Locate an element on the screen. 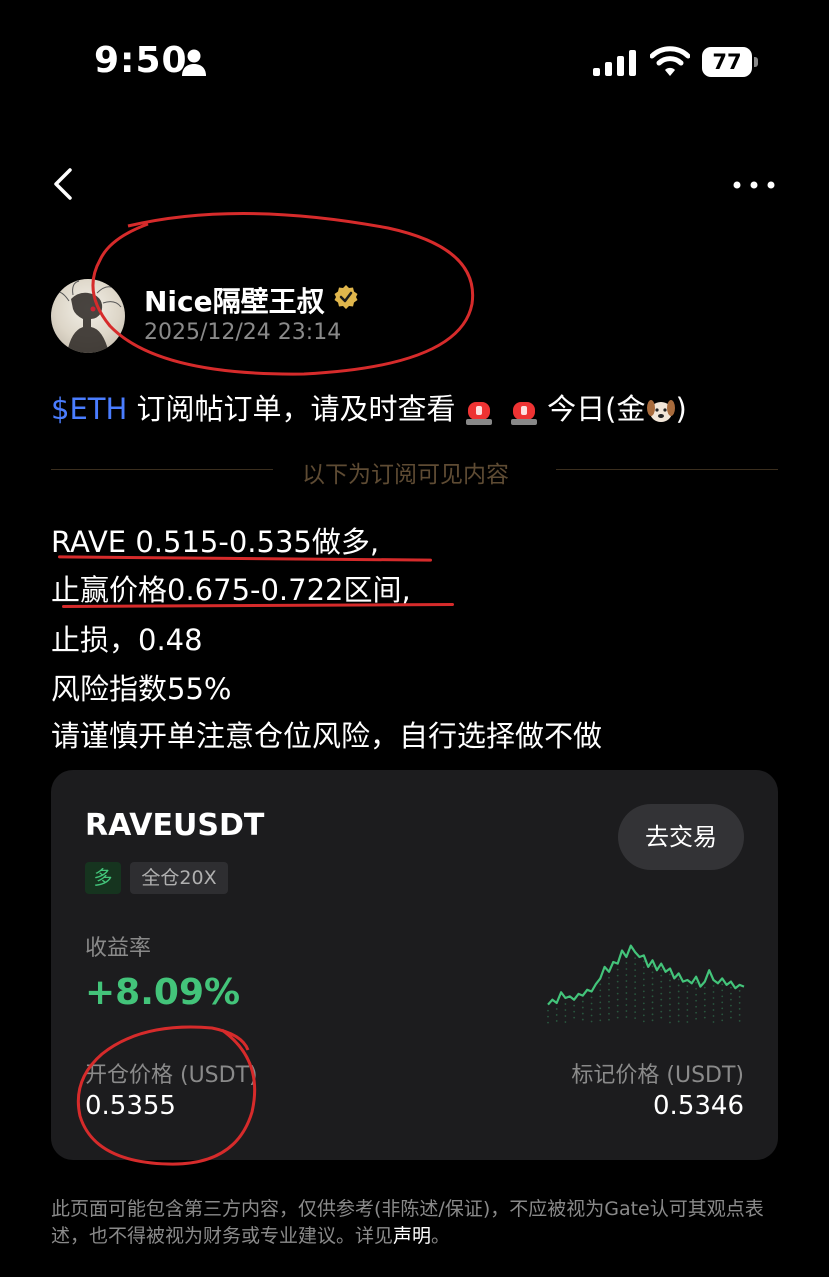 The height and width of the screenshot is (1277, 829). back-chevron-icon is located at coordinates (63, 184).